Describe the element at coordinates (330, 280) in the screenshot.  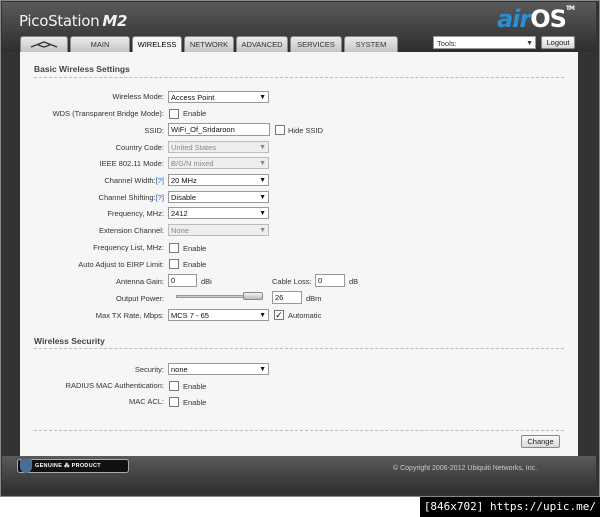
I see `cable-loss-input: 0` at that location.